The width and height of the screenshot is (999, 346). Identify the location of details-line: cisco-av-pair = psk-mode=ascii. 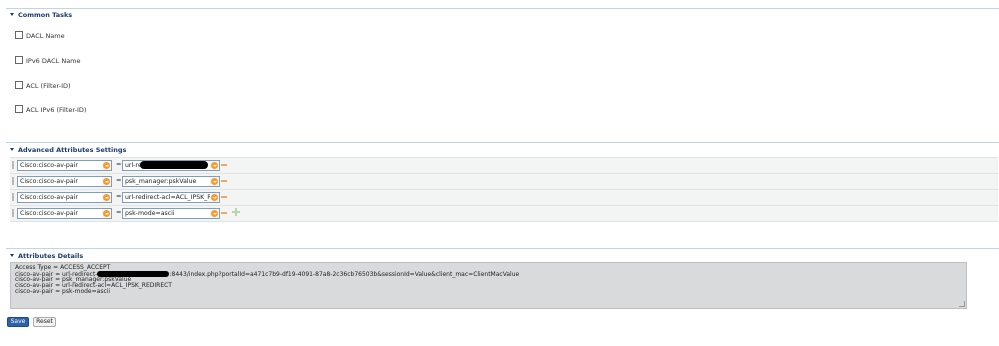
(63, 291).